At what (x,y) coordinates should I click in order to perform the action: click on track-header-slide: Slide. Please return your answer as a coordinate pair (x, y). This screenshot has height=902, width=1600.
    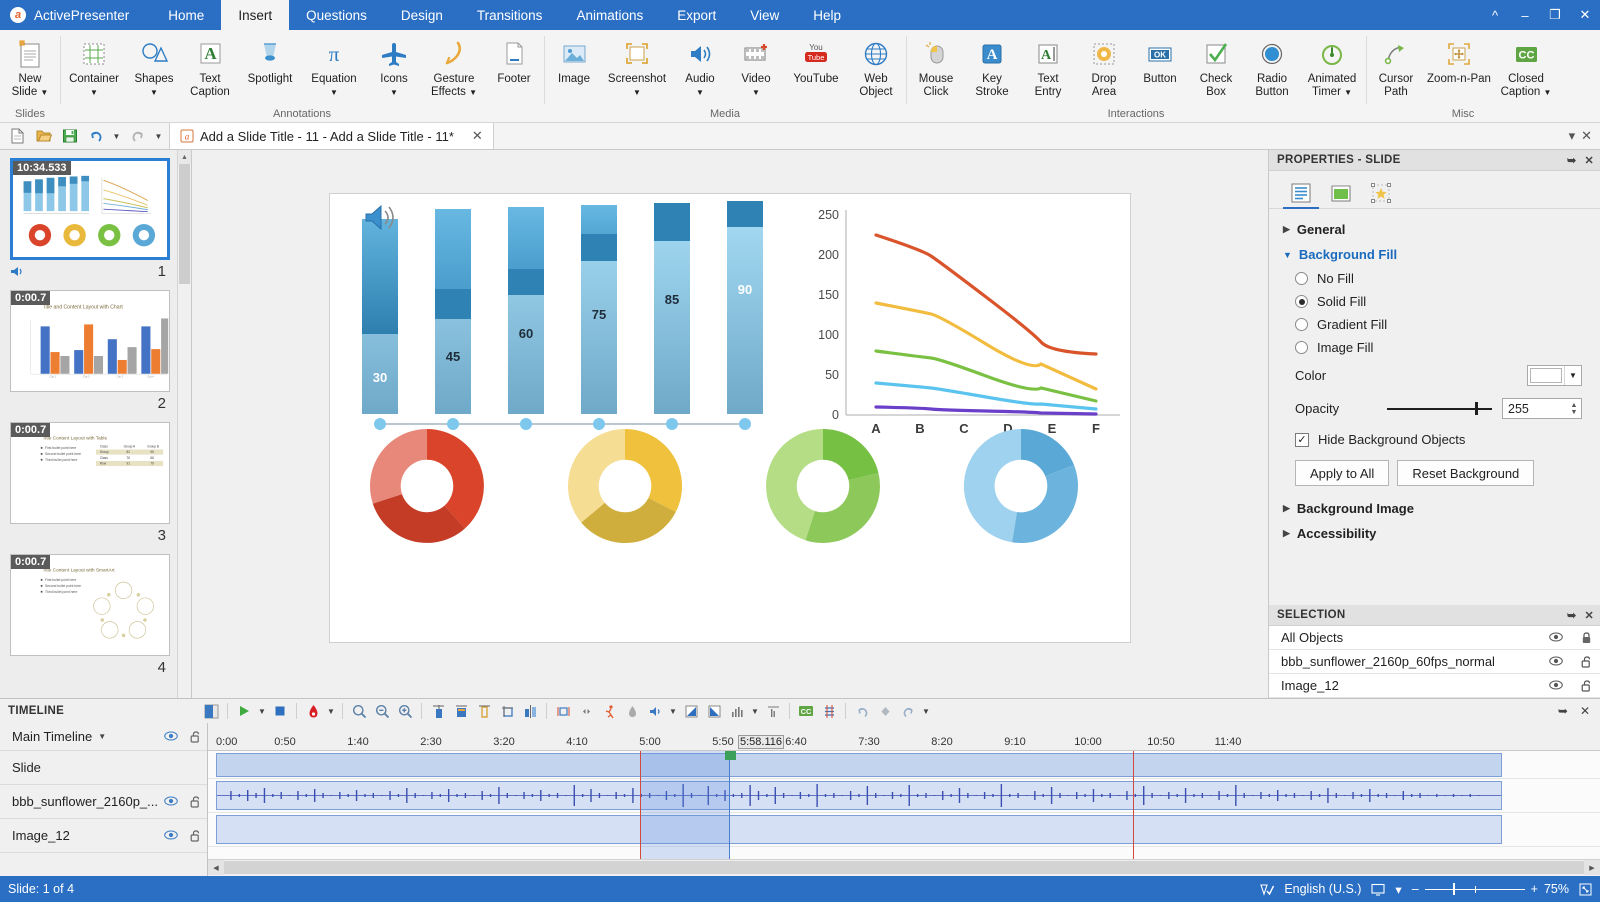
    Looking at the image, I should click on (103, 768).